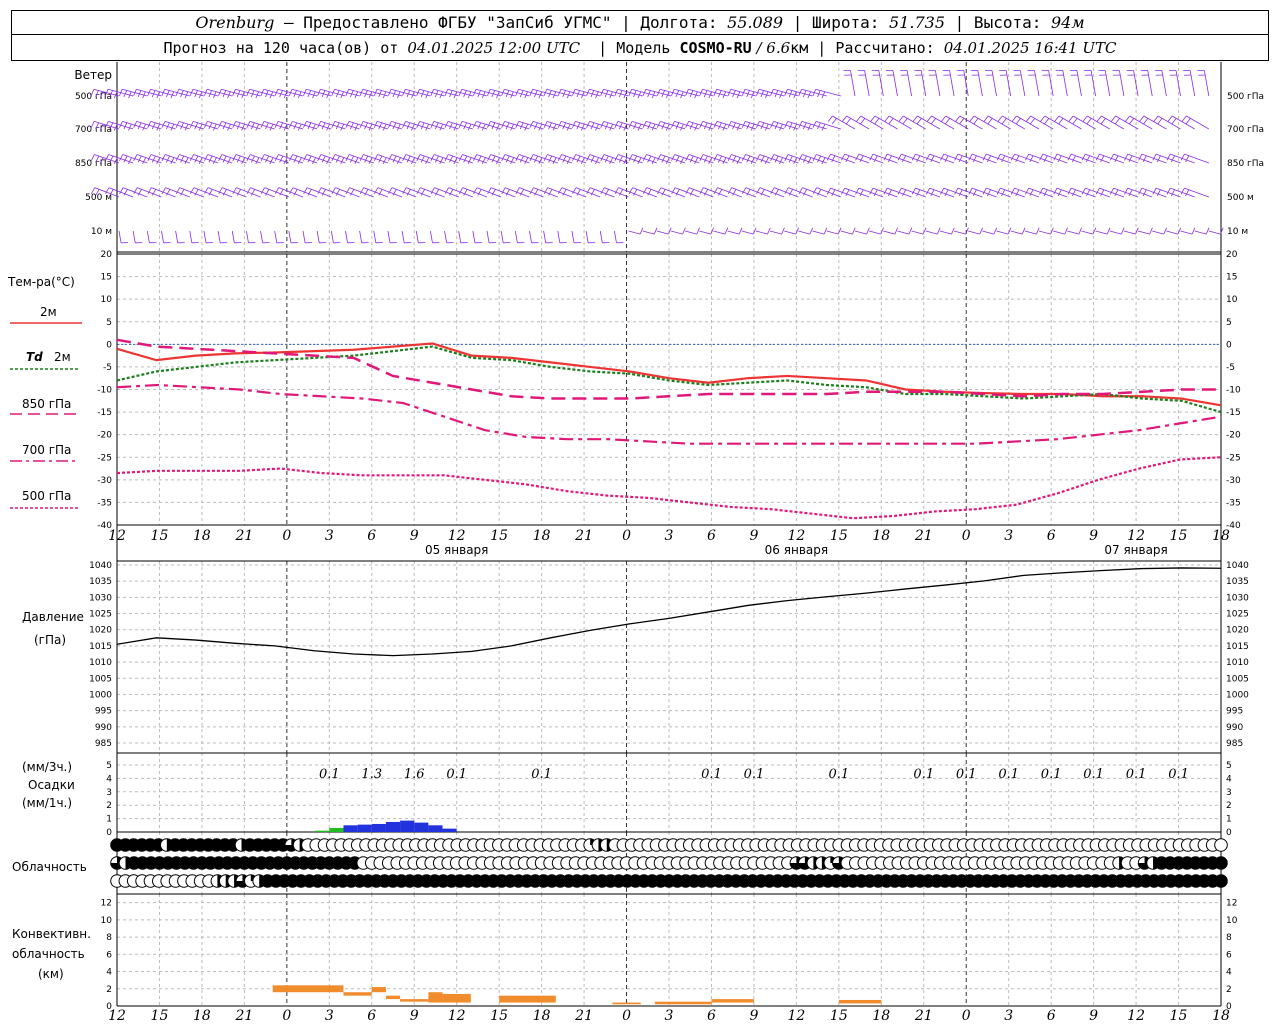  Describe the element at coordinates (1233, 458) in the screenshot. I see `temperature-ytick-right: -25` at that location.